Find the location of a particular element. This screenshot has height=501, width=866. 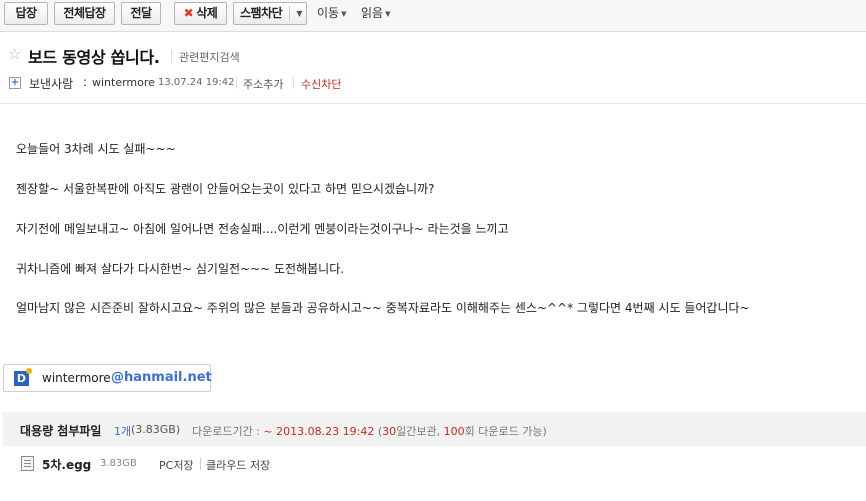

email-signature: D wintermore @hanmail.net is located at coordinates (107, 378).